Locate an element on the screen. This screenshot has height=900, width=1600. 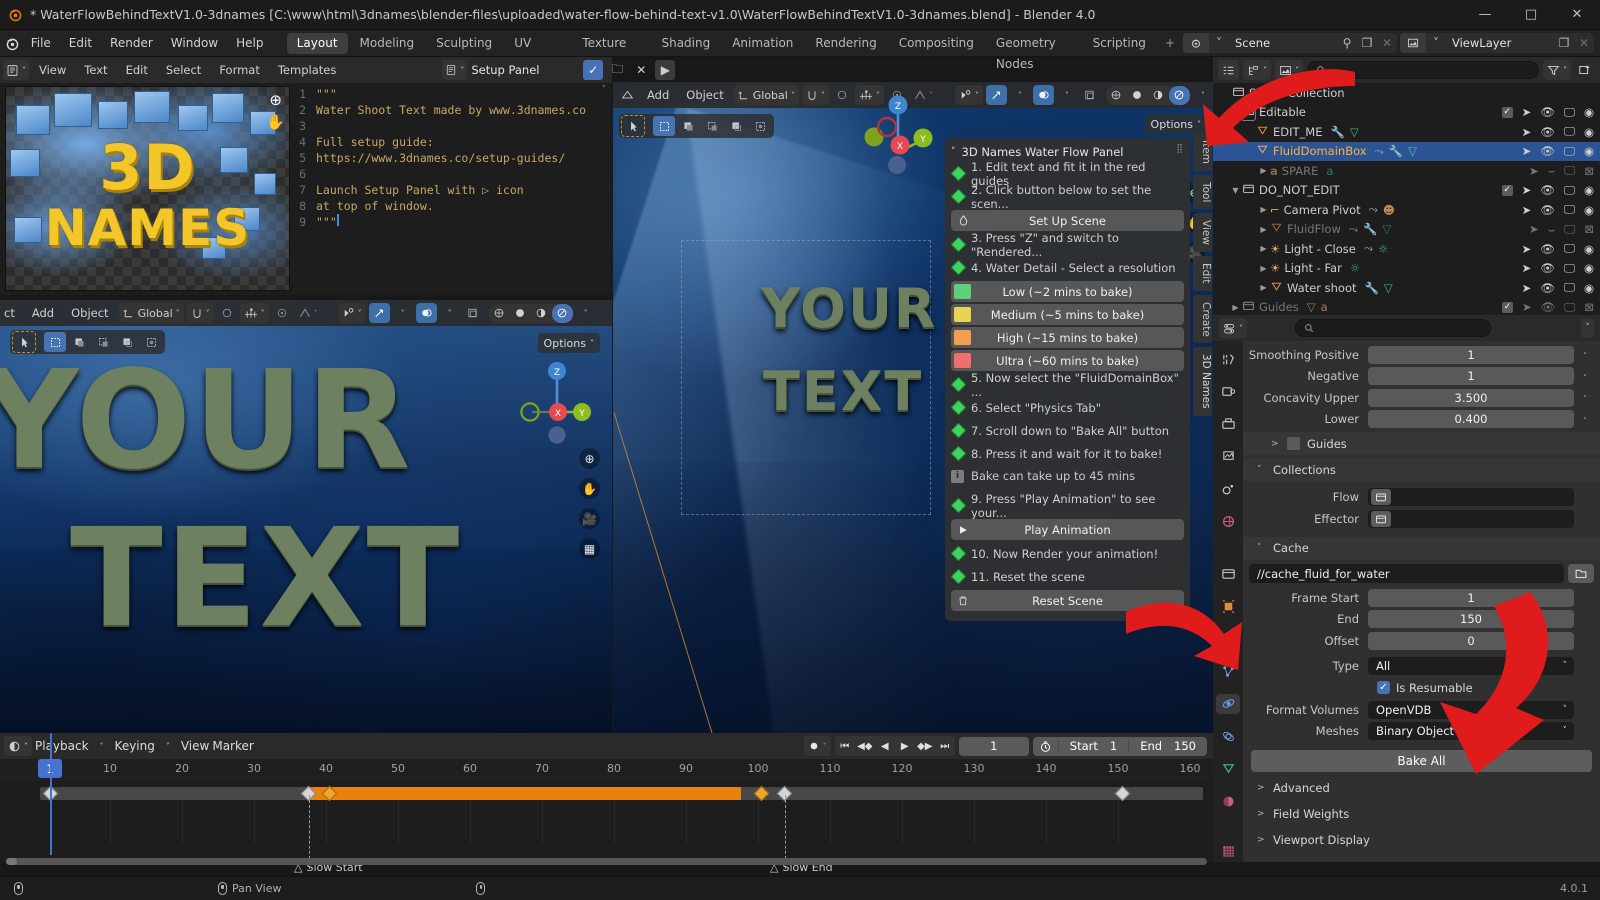
overlays-toggle is located at coordinates (1043, 95).